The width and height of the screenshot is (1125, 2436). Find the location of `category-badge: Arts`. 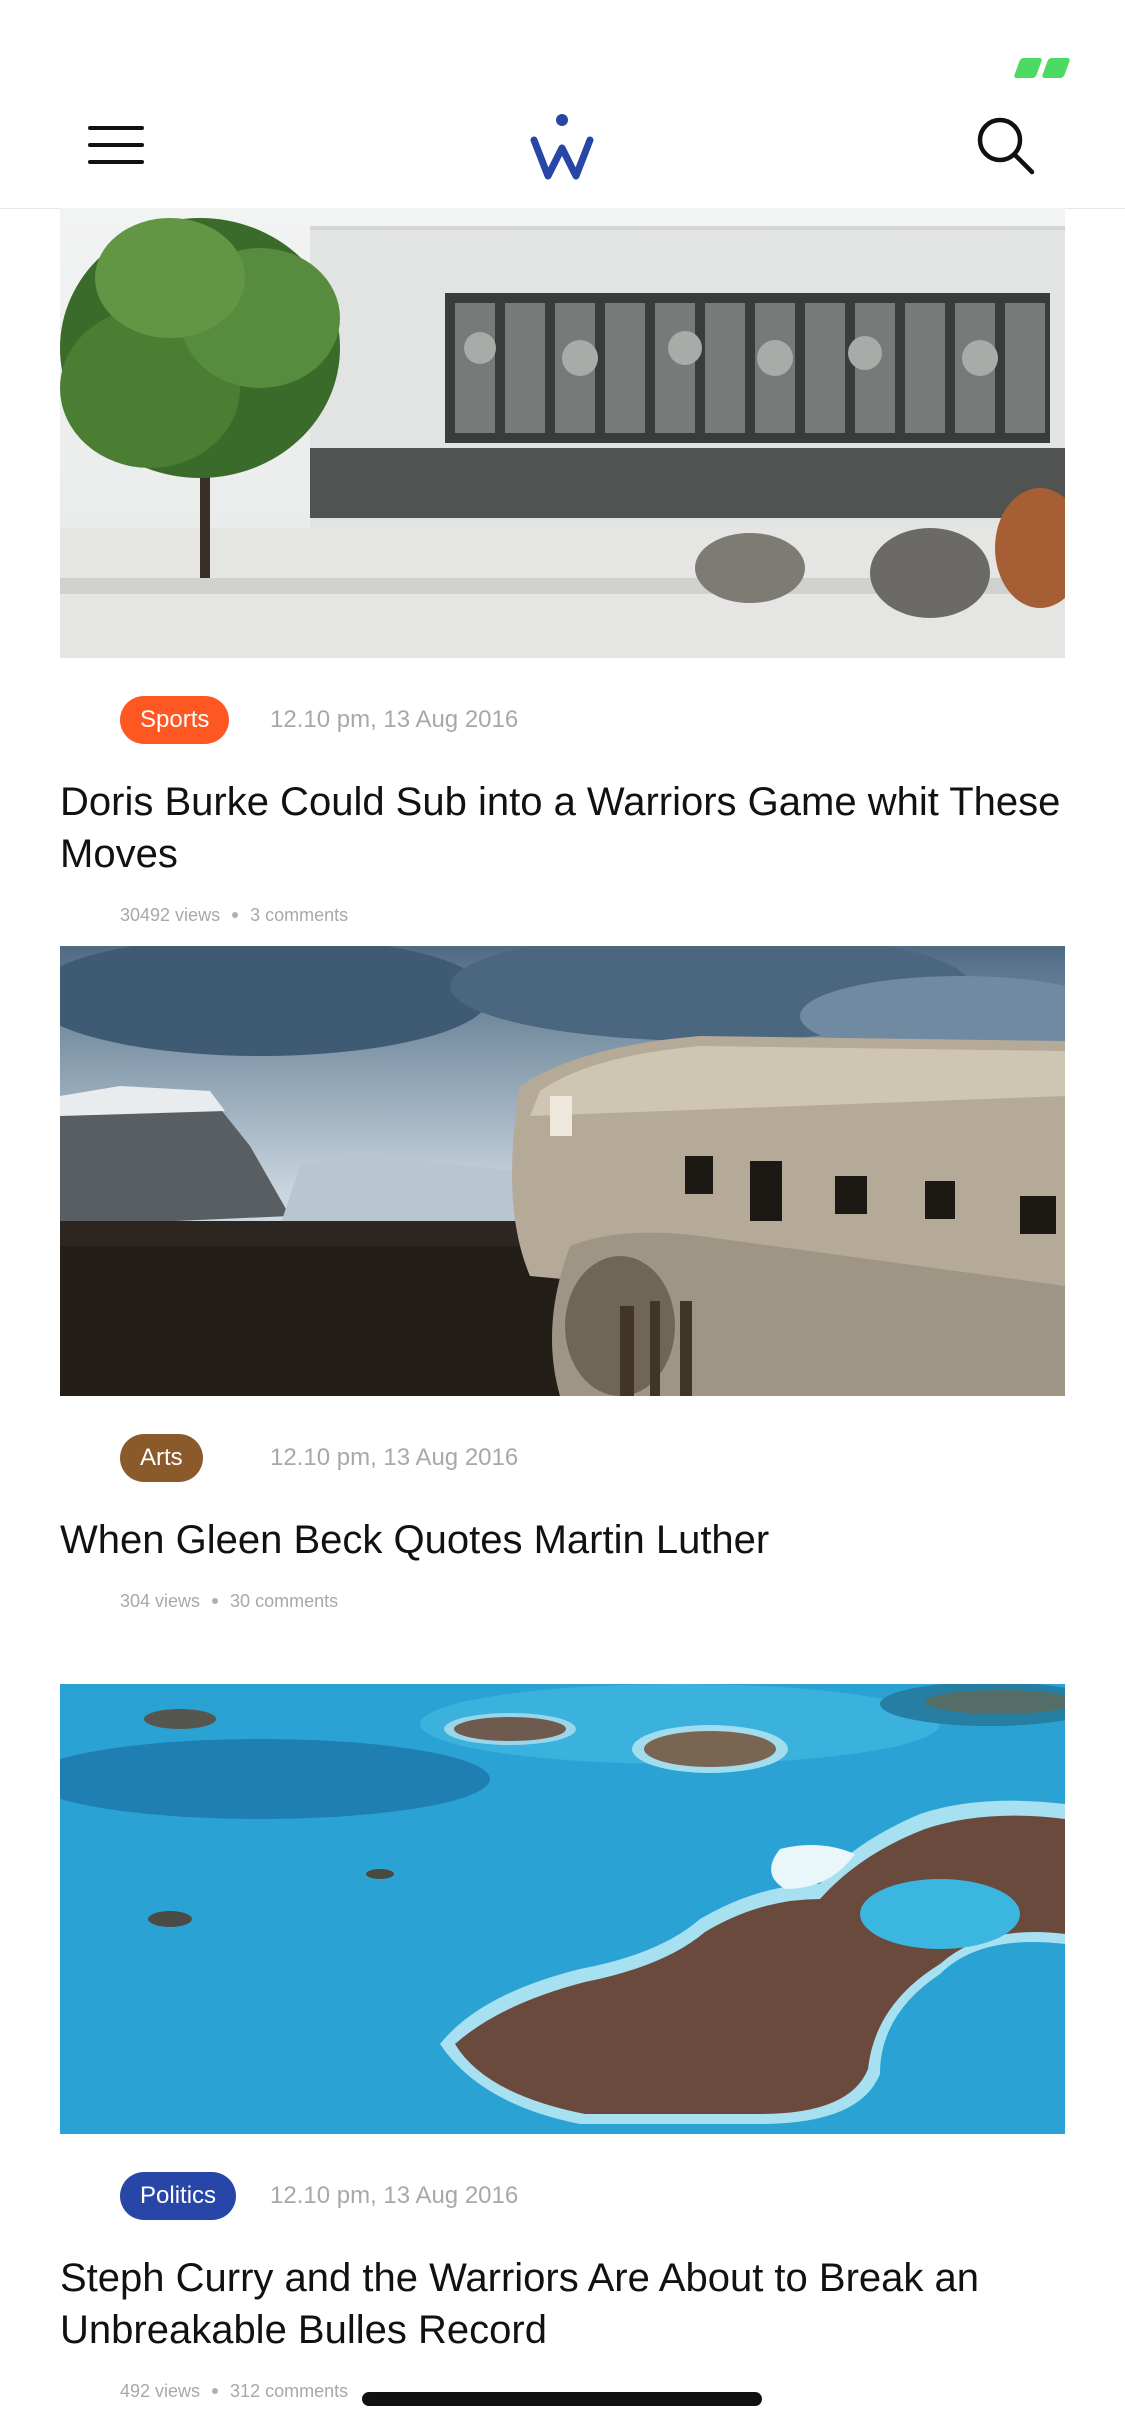

category-badge: Arts is located at coordinates (161, 1458).